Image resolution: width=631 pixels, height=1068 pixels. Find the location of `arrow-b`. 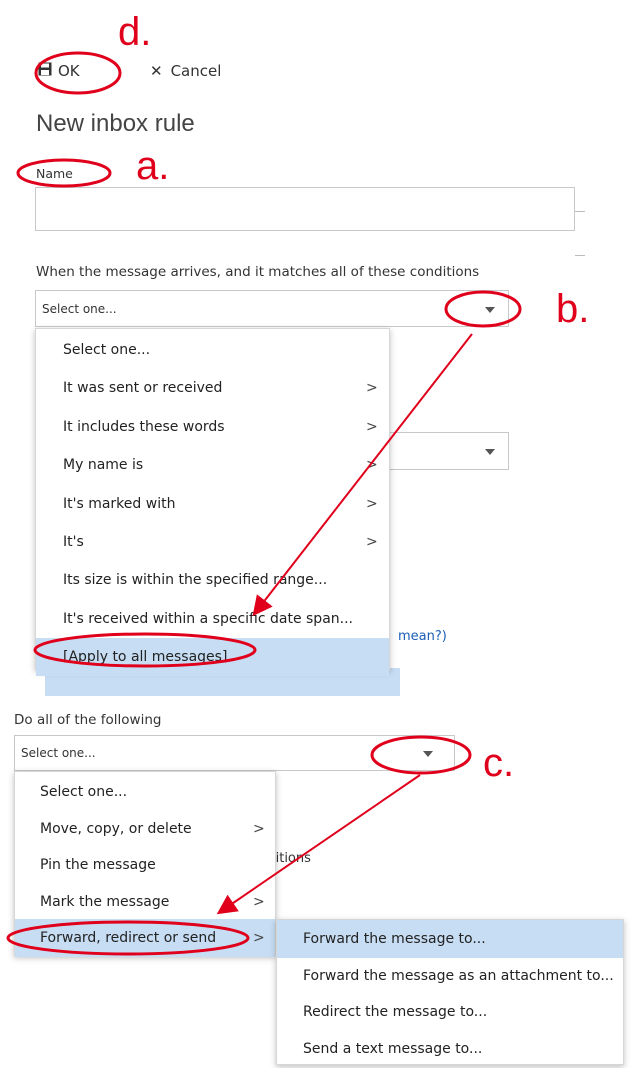

arrow-b is located at coordinates (362, 475).